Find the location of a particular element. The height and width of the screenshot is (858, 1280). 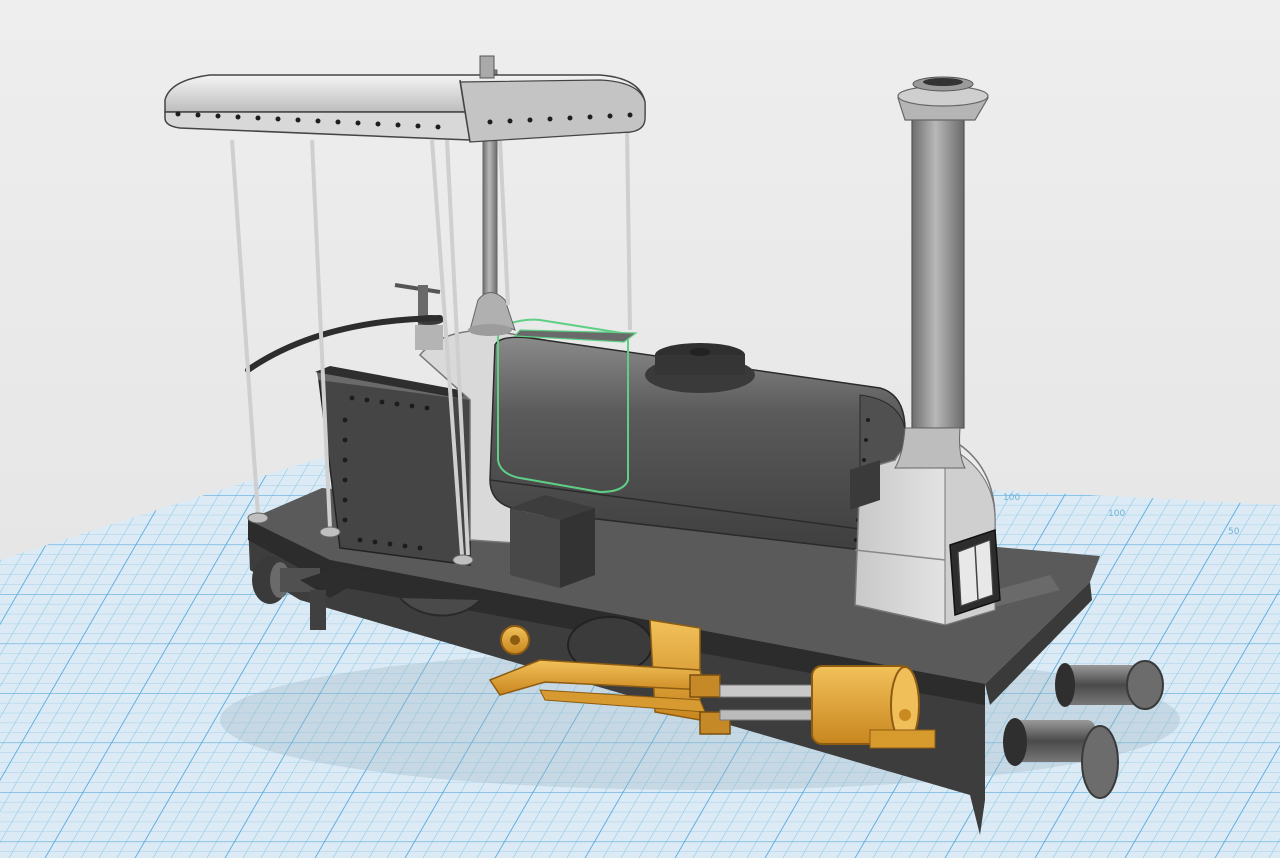

grid-label: 50 is located at coordinates (1234, 532).